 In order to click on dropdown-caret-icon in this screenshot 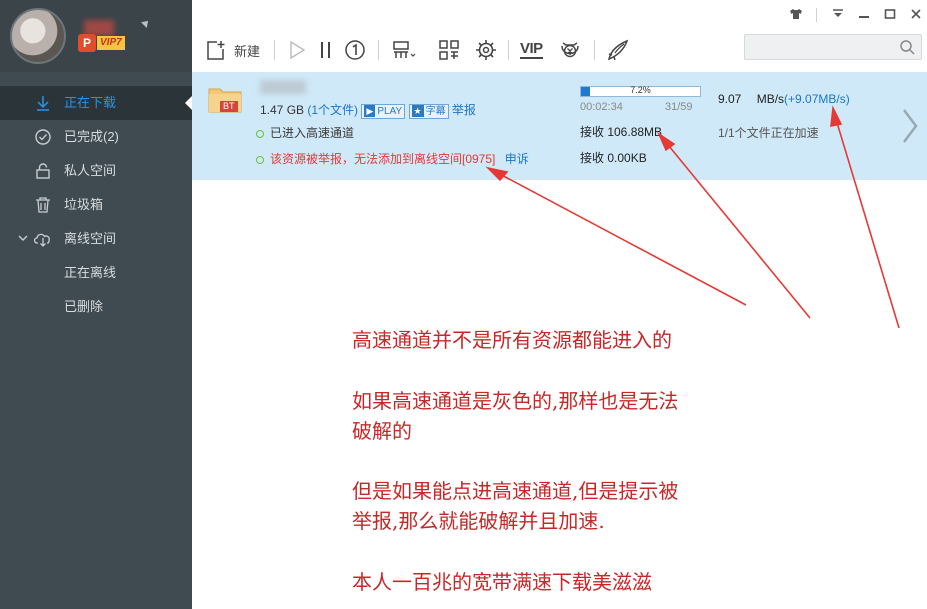, I will do `click(146, 23)`.